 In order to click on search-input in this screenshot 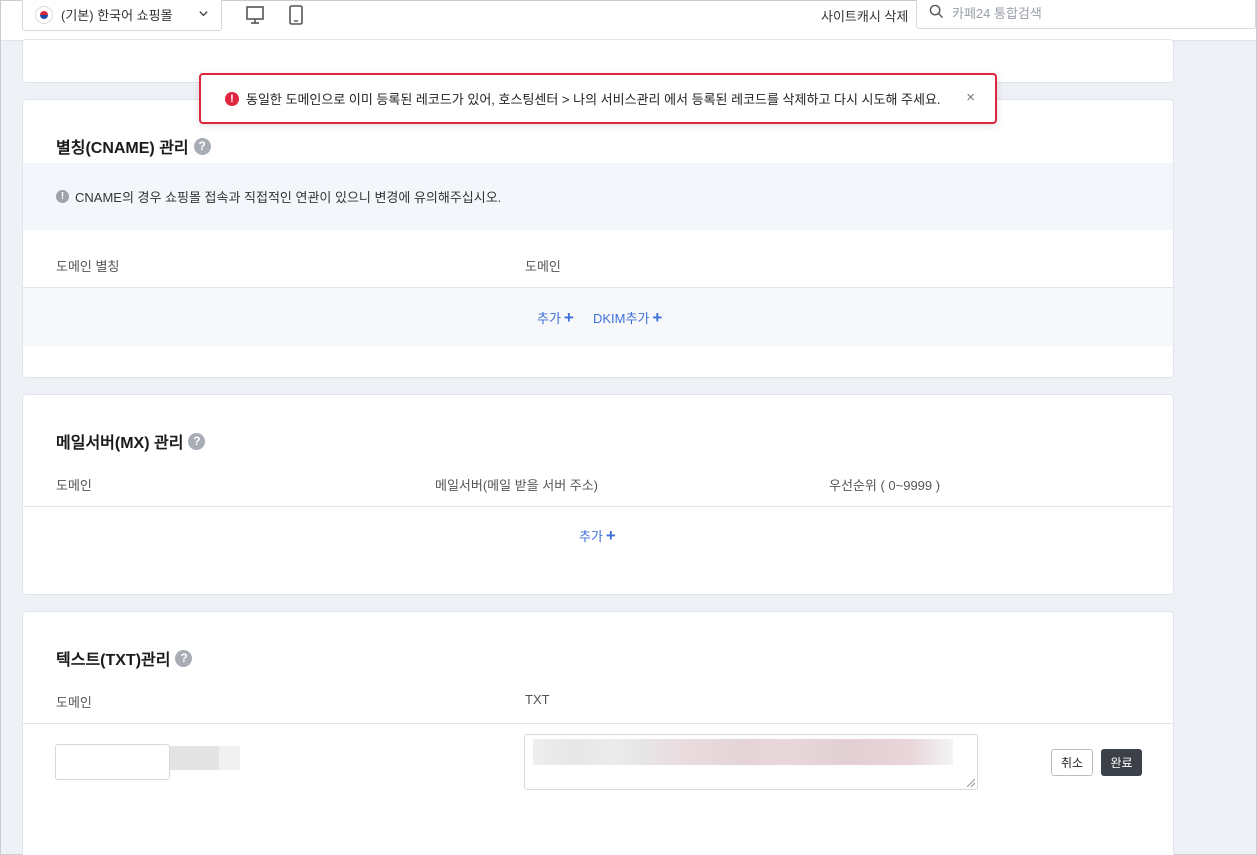, I will do `click(1092, 13)`.